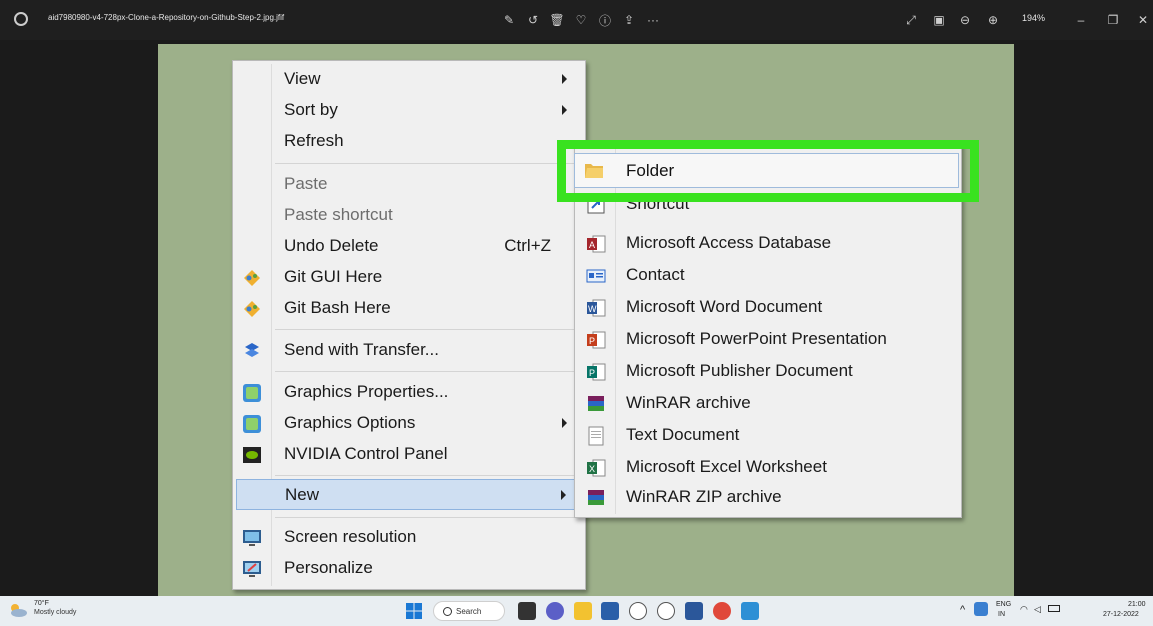  Describe the element at coordinates (1037, 609) in the screenshot. I see `volume-icon: ◁` at that location.